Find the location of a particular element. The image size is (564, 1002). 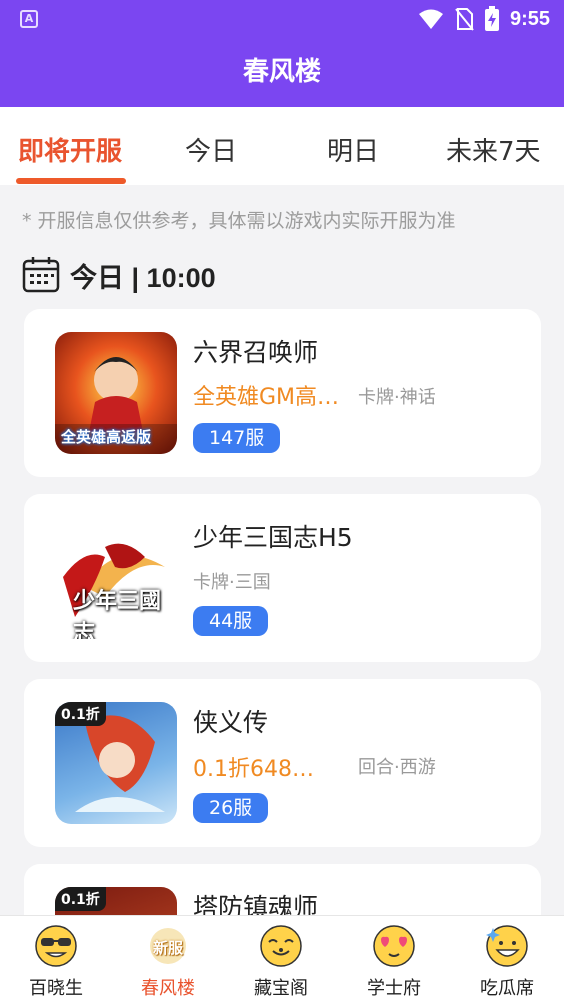

game-name: 六界召唤师 is located at coordinates (256, 352).